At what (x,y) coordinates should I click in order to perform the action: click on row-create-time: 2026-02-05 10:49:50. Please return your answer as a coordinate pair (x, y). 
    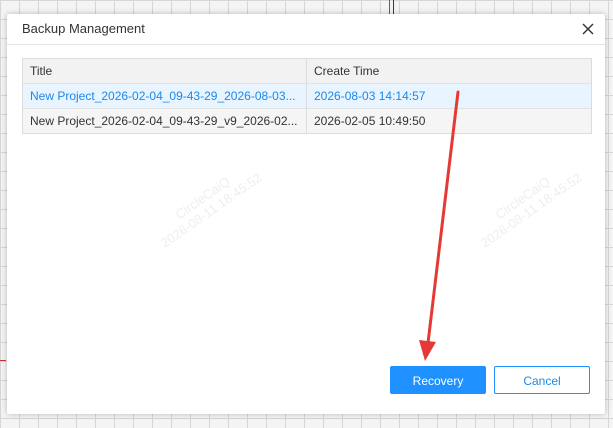
    Looking at the image, I should click on (370, 121).